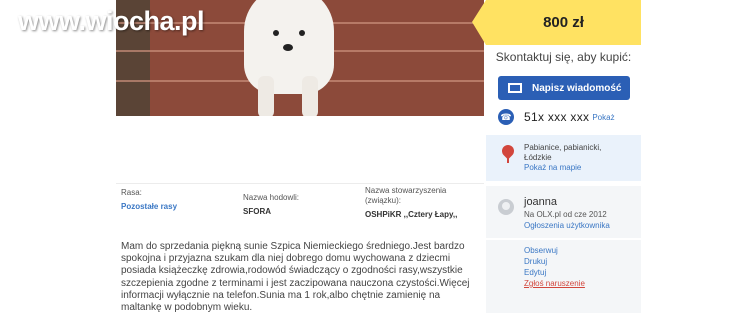 This screenshot has height=313, width=750. What do you see at coordinates (411, 214) in the screenshot?
I see `attribute-value: OSHPiKR ,,Cztery Łapy,,` at bounding box center [411, 214].